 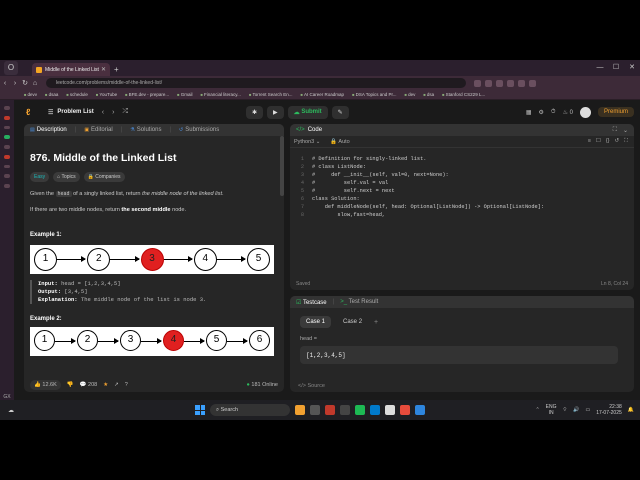 What do you see at coordinates (113, 112) in the screenshot?
I see `next-problem-icon: ›` at bounding box center [113, 112].